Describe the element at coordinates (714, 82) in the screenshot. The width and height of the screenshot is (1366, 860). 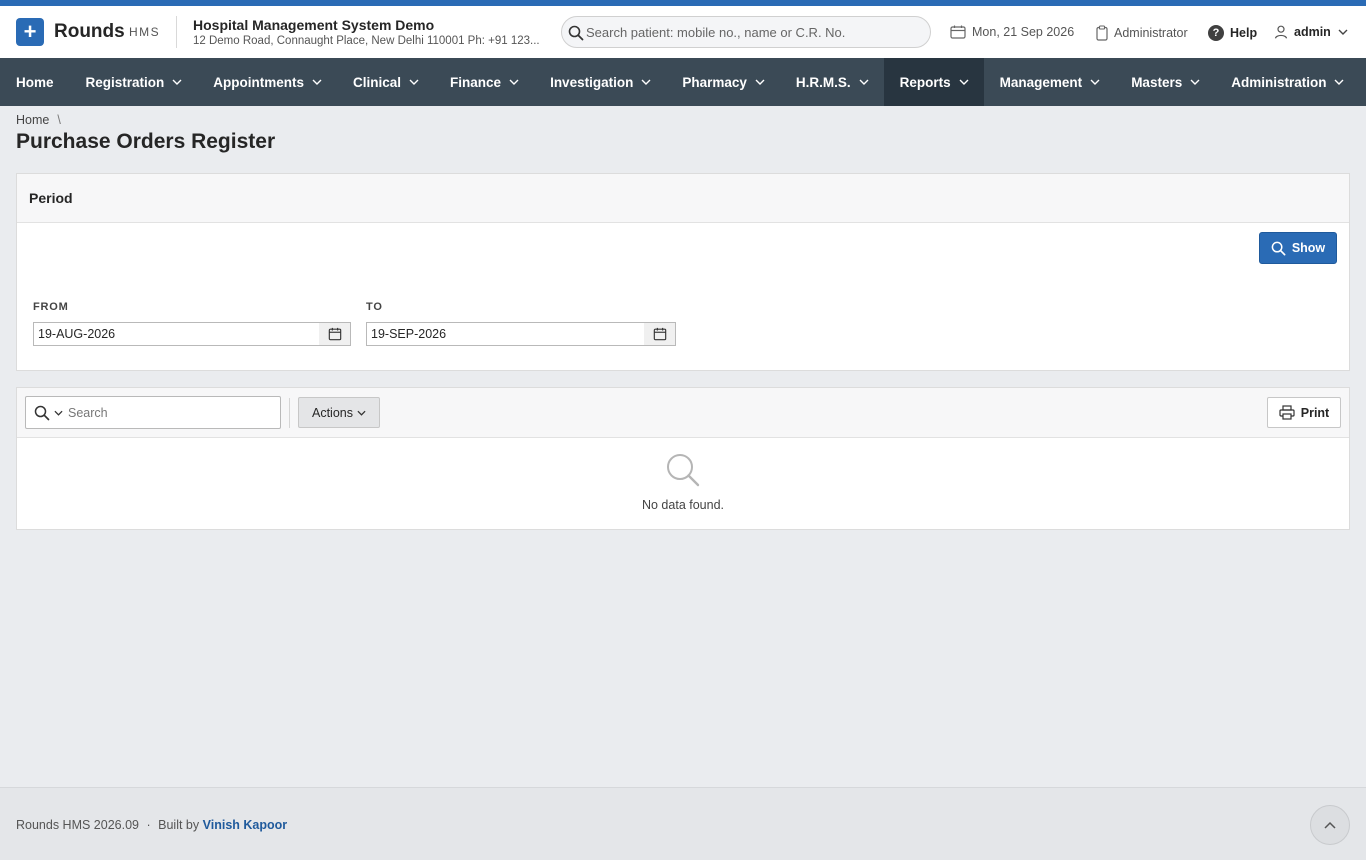
I see `nav-item-label: Pharmacy` at that location.